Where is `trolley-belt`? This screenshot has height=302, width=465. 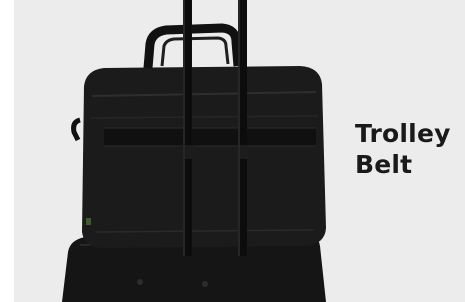 trolley-belt is located at coordinates (210, 137).